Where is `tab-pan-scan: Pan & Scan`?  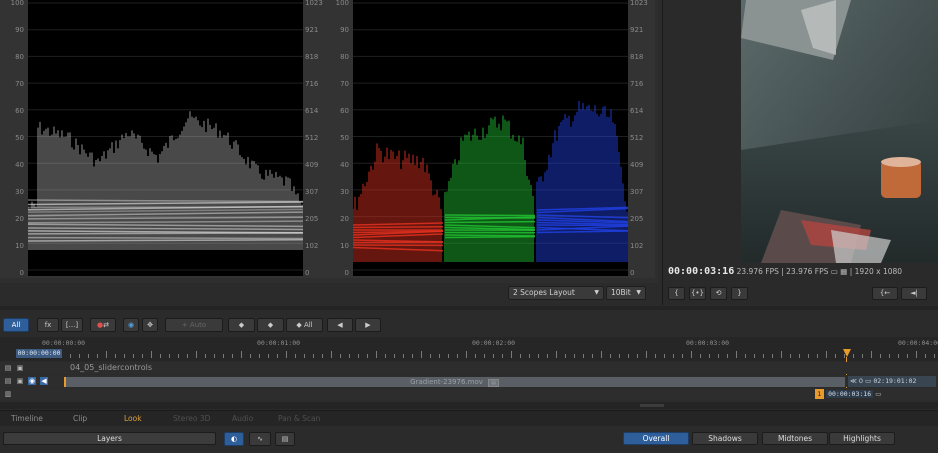
tab-pan-scan: Pan & Scan is located at coordinates (299, 418).